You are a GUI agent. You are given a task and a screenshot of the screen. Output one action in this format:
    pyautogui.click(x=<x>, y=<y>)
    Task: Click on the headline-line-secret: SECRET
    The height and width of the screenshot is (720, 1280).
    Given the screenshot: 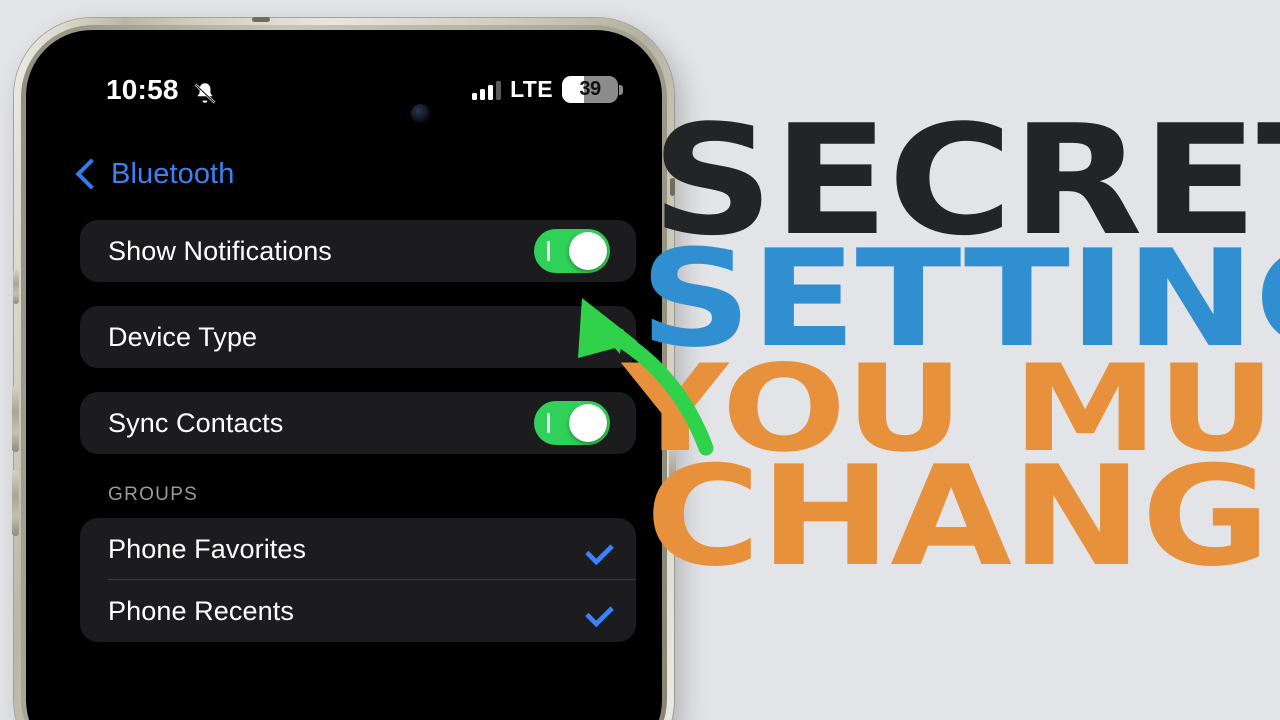 What is the action you would take?
    pyautogui.click(x=965, y=180)
    